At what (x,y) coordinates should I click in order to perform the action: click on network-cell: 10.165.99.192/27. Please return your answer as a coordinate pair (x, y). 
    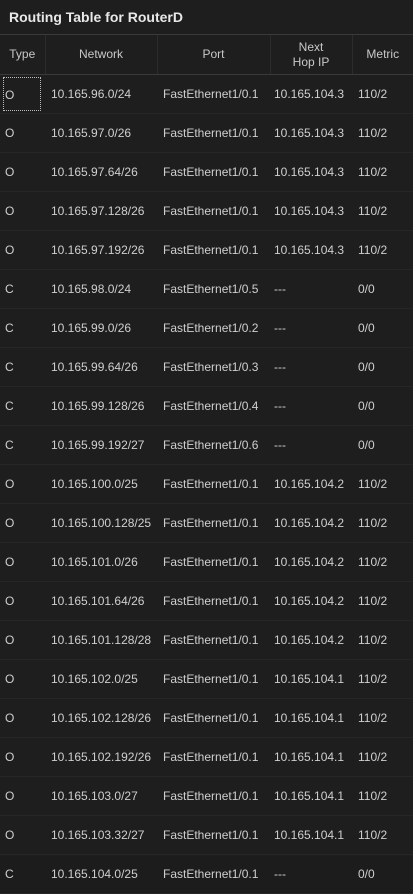
    Looking at the image, I should click on (101, 445).